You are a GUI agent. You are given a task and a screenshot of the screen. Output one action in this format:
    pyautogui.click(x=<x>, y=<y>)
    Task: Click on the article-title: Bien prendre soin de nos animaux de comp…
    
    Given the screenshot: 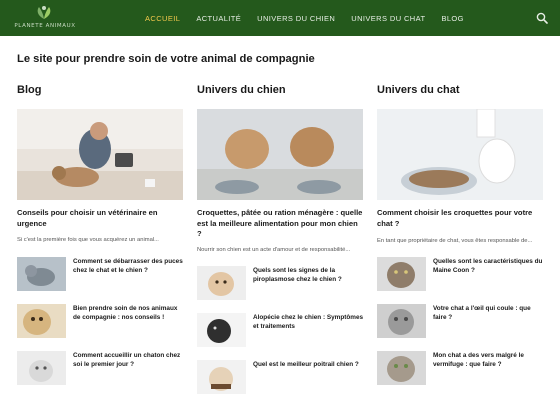 What is the action you would take?
    pyautogui.click(x=125, y=313)
    